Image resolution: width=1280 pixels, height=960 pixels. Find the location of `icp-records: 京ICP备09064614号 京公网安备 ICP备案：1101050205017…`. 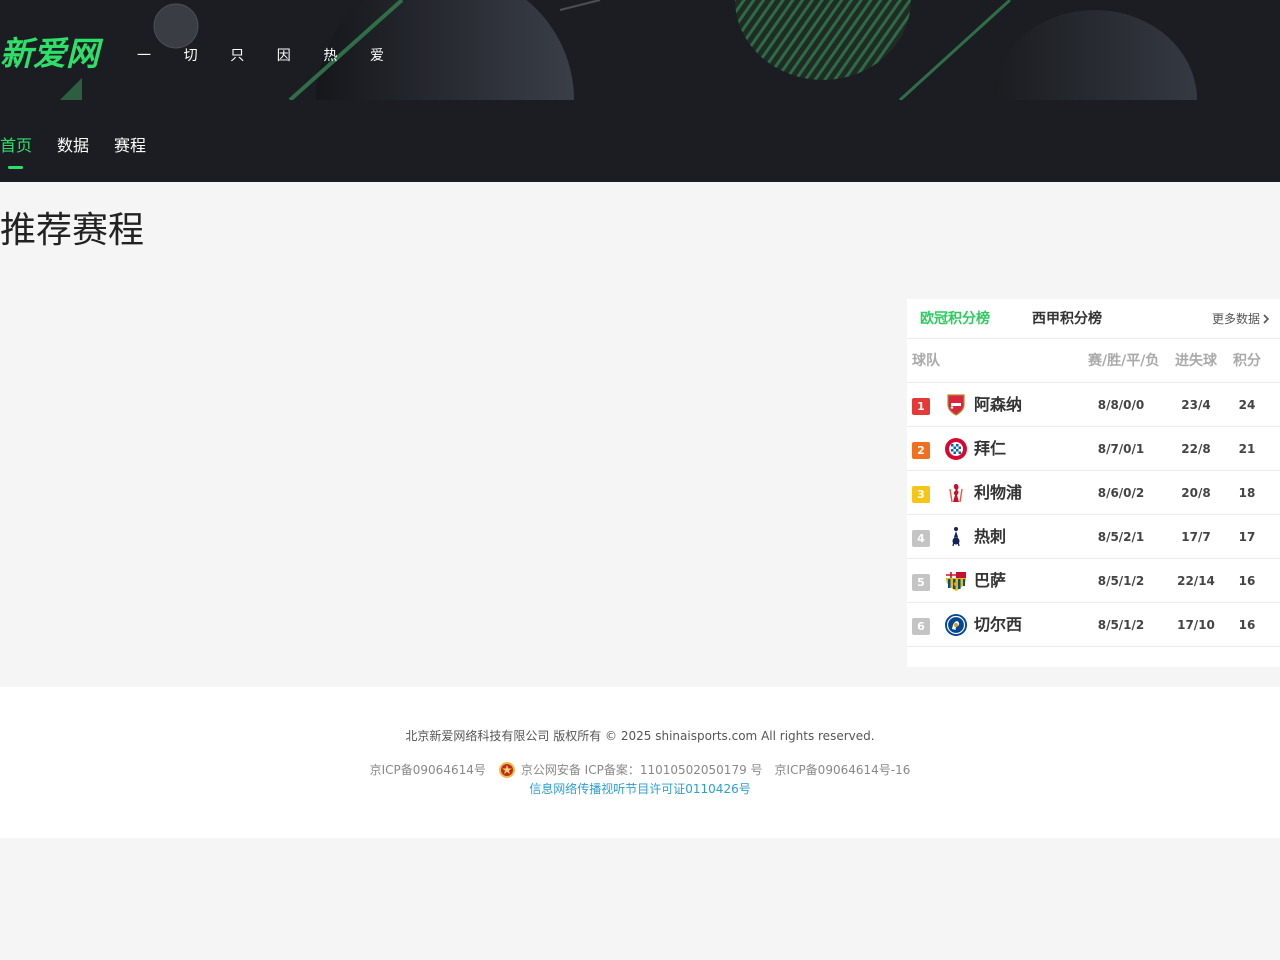

icp-records: 京ICP备09064614号 京公网安备 ICP备案：1101050205017… is located at coordinates (640, 770).